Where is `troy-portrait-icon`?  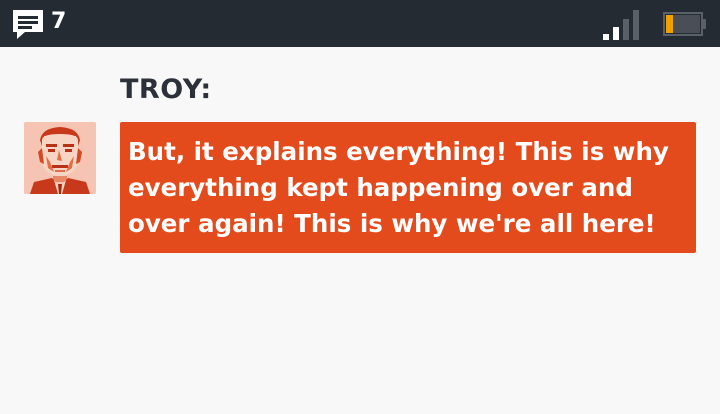
troy-portrait-icon is located at coordinates (60, 158).